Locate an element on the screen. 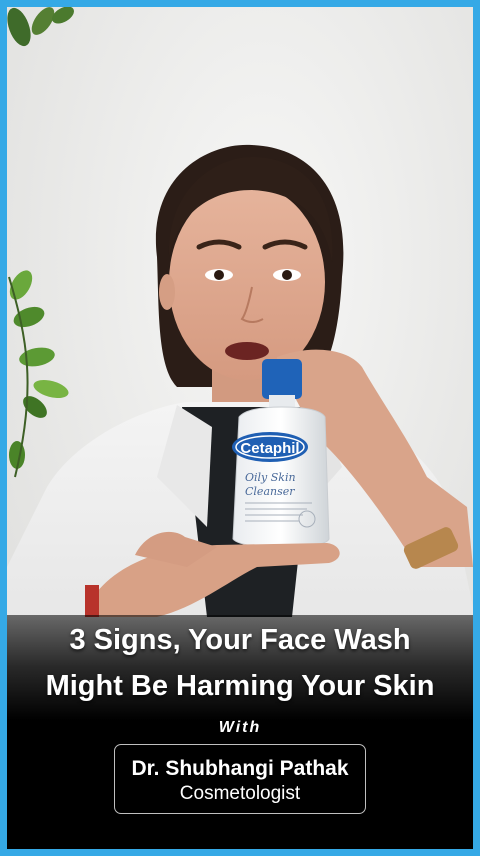  headline-line-1: 3 Signs, Your Face Wash is located at coordinates (240, 640).